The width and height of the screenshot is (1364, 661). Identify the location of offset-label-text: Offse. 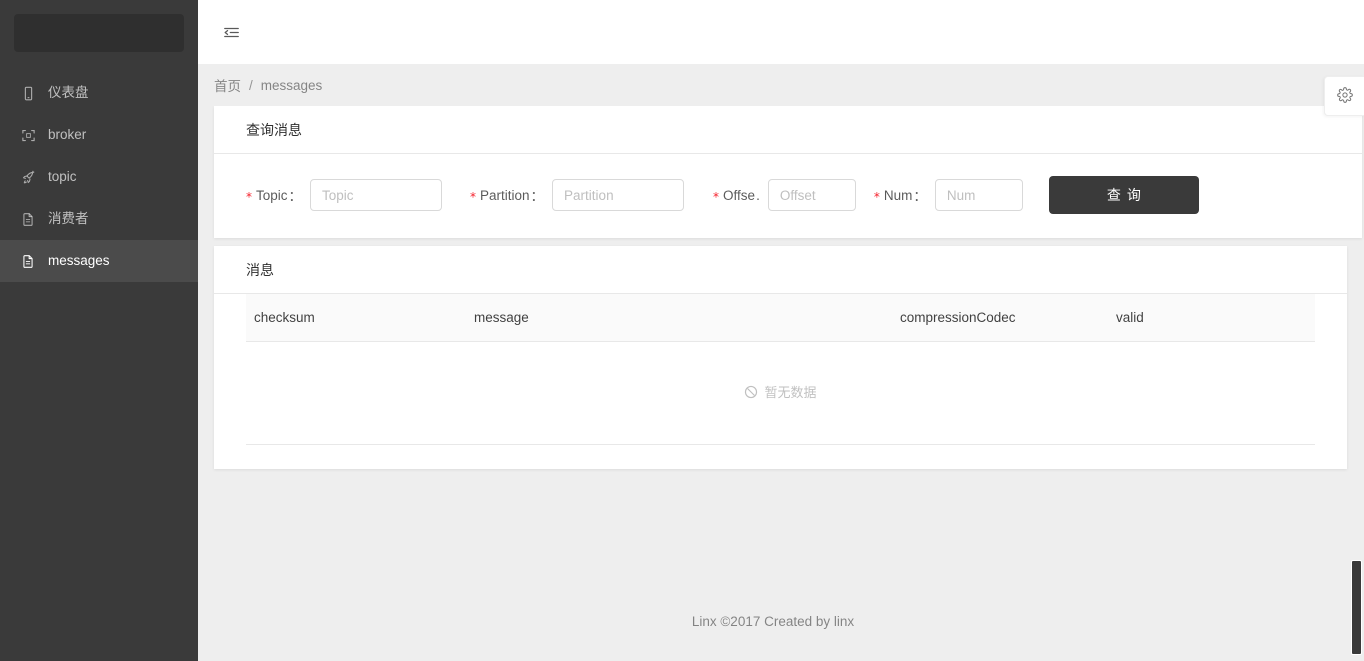
(739, 195).